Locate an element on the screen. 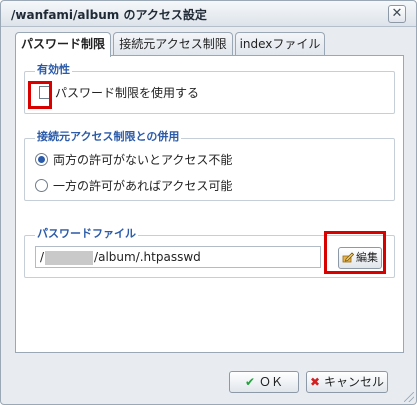  password-file-path-field: / /album/.htpasswd is located at coordinates (178, 257).